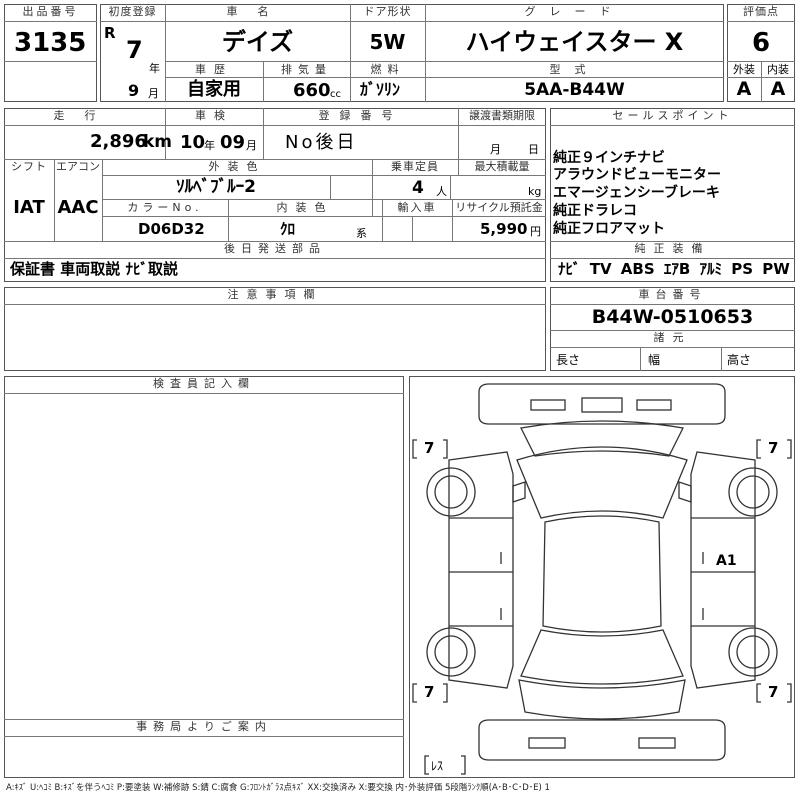 This screenshot has width=800, height=800. Describe the element at coordinates (78, 207) in the screenshot. I see `ac: AAC` at that location.